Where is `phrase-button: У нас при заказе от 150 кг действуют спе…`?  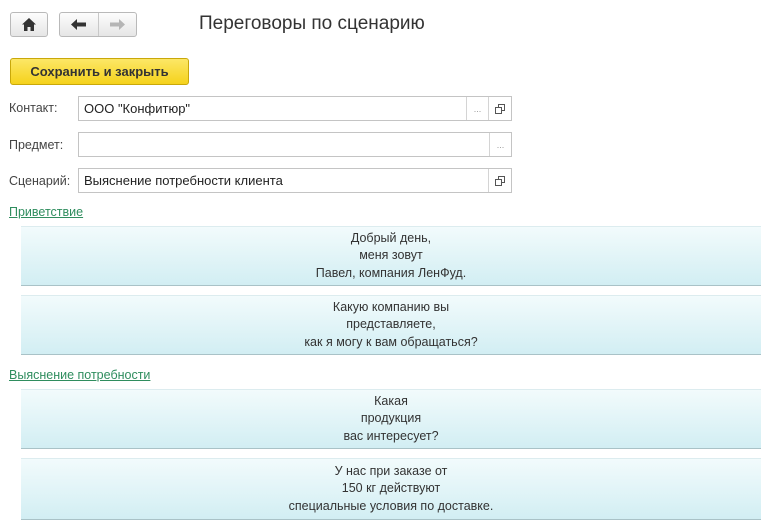 phrase-button: У нас при заказе от 150 кг действуют спе… is located at coordinates (391, 489).